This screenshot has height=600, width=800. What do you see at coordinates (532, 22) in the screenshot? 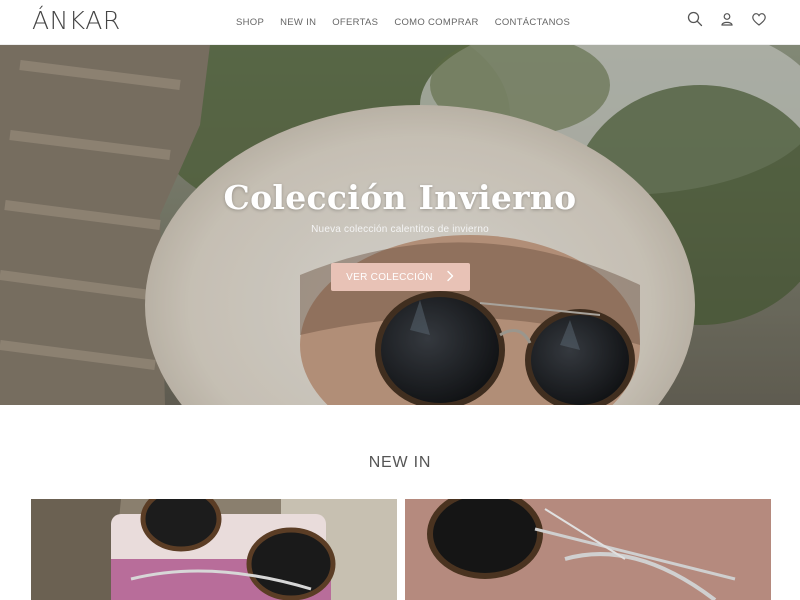
I see `nav-item-contactanos: CONTÁCTANOS` at bounding box center [532, 22].